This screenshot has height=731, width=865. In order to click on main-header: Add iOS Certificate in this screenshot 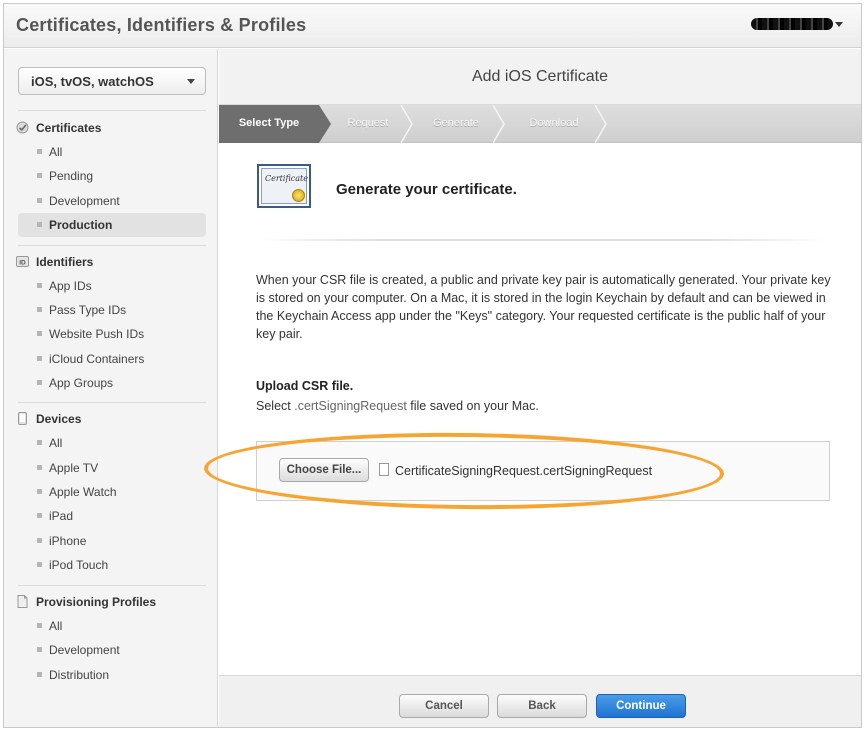, I will do `click(540, 77)`.